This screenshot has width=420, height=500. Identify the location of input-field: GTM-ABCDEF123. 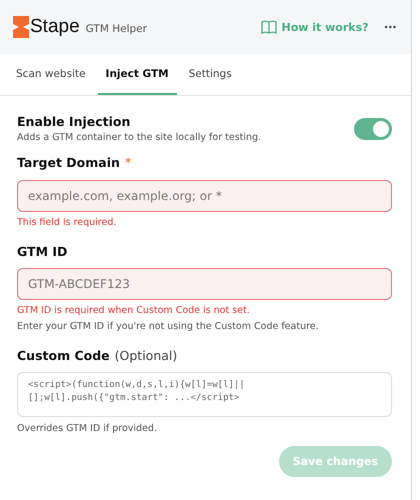
(204, 284).